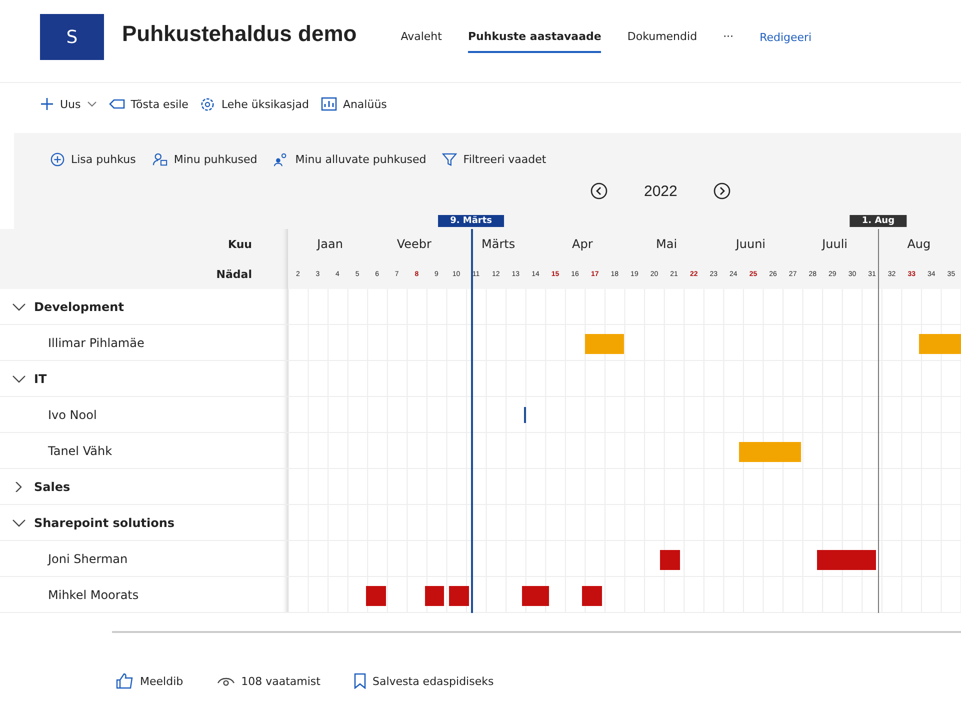  I want to click on person-name: Joni Sherman, so click(88, 559).